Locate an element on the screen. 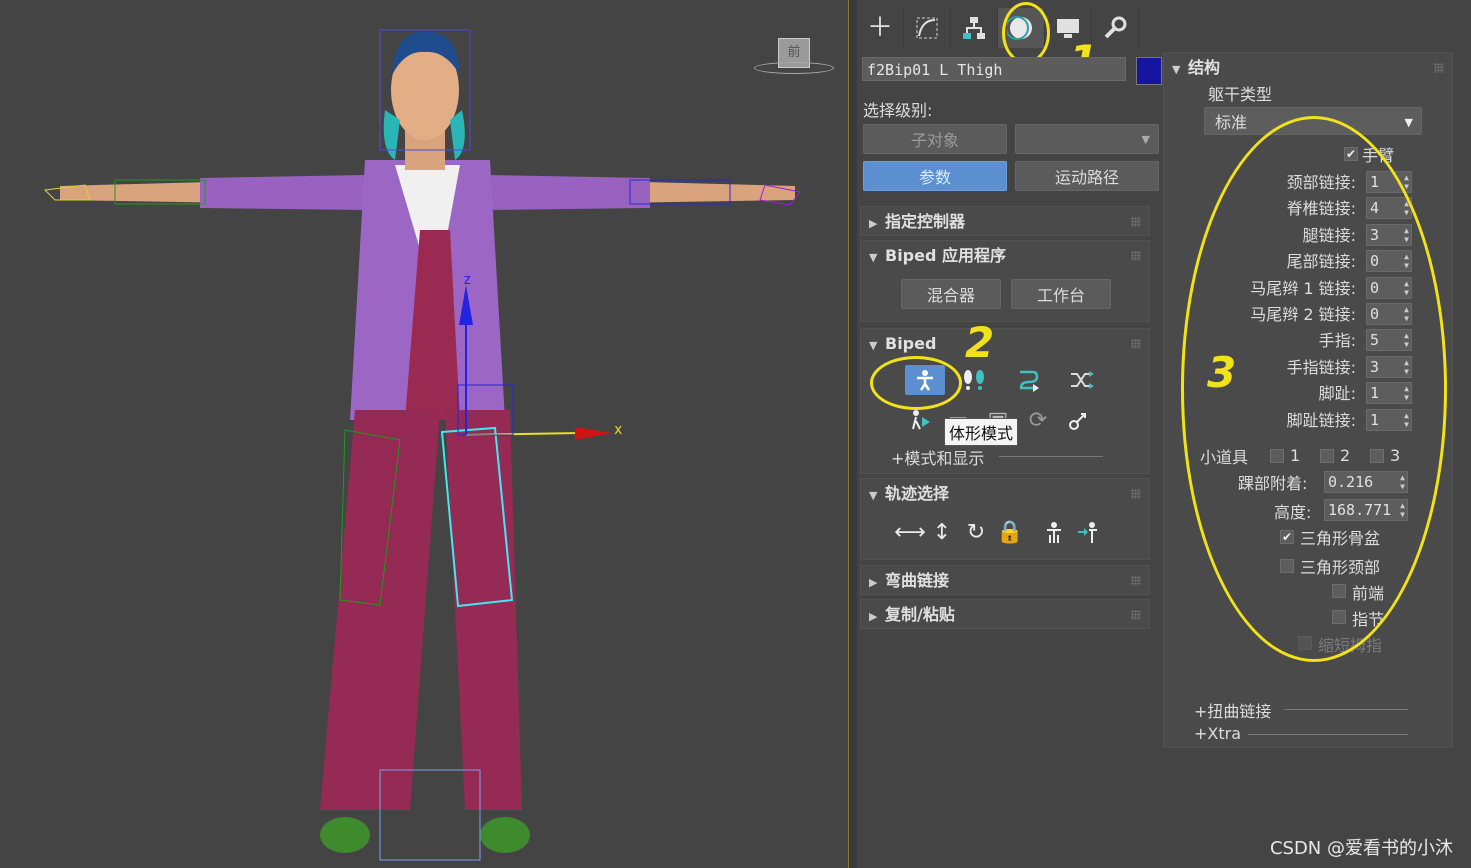 The width and height of the screenshot is (1471, 868). object-color-swatch is located at coordinates (1149, 71).